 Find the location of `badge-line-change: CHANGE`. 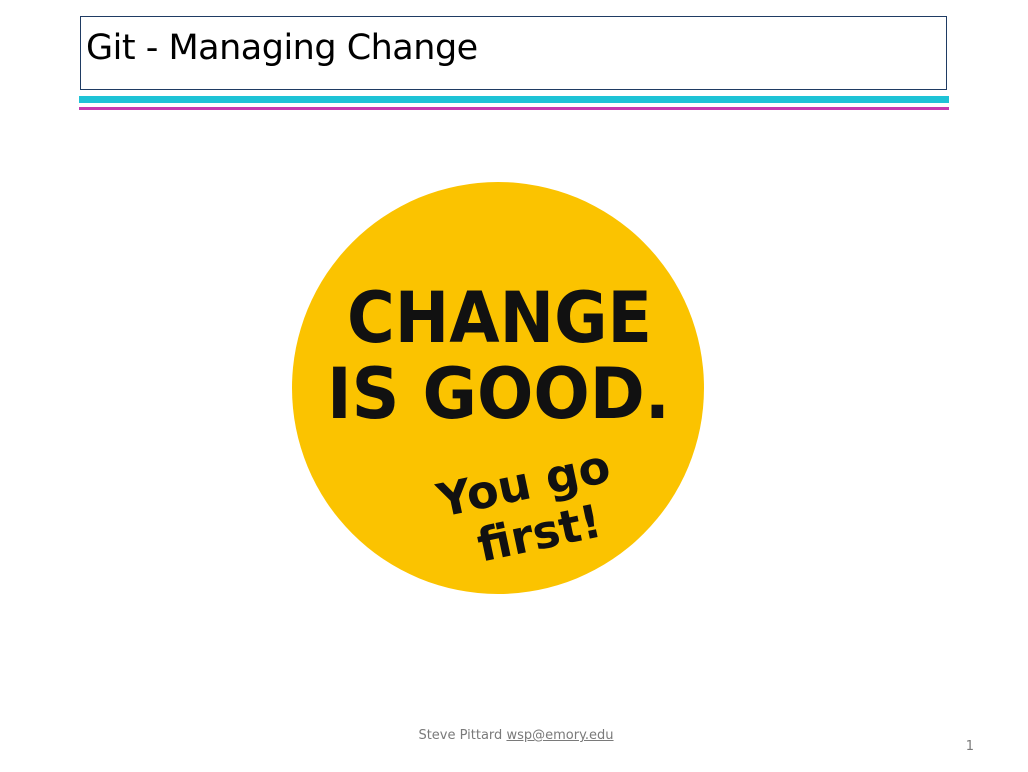

badge-line-change: CHANGE is located at coordinates (499, 318).